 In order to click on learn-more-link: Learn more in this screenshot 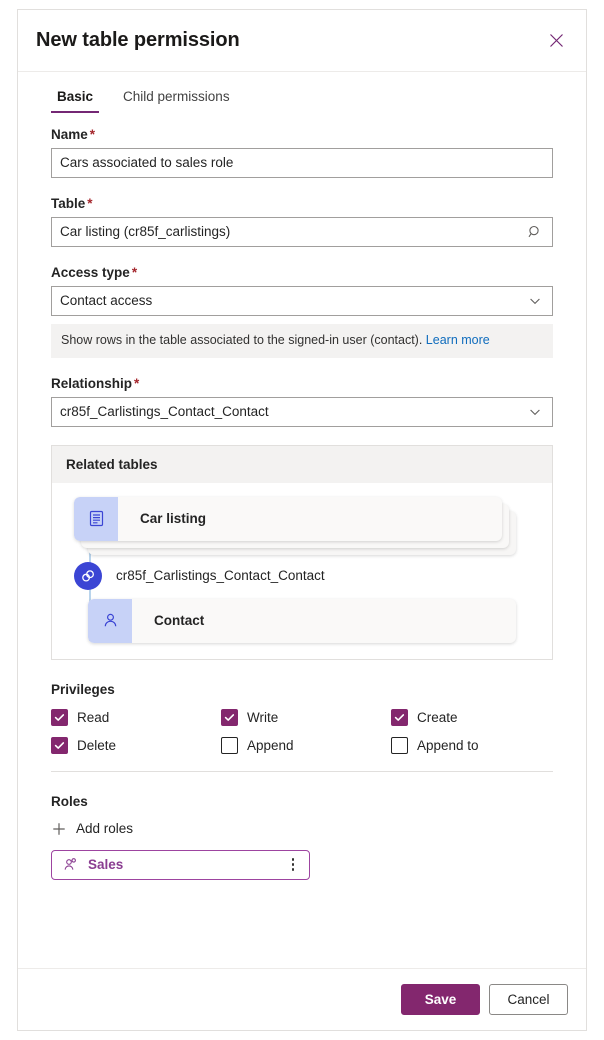, I will do `click(458, 340)`.